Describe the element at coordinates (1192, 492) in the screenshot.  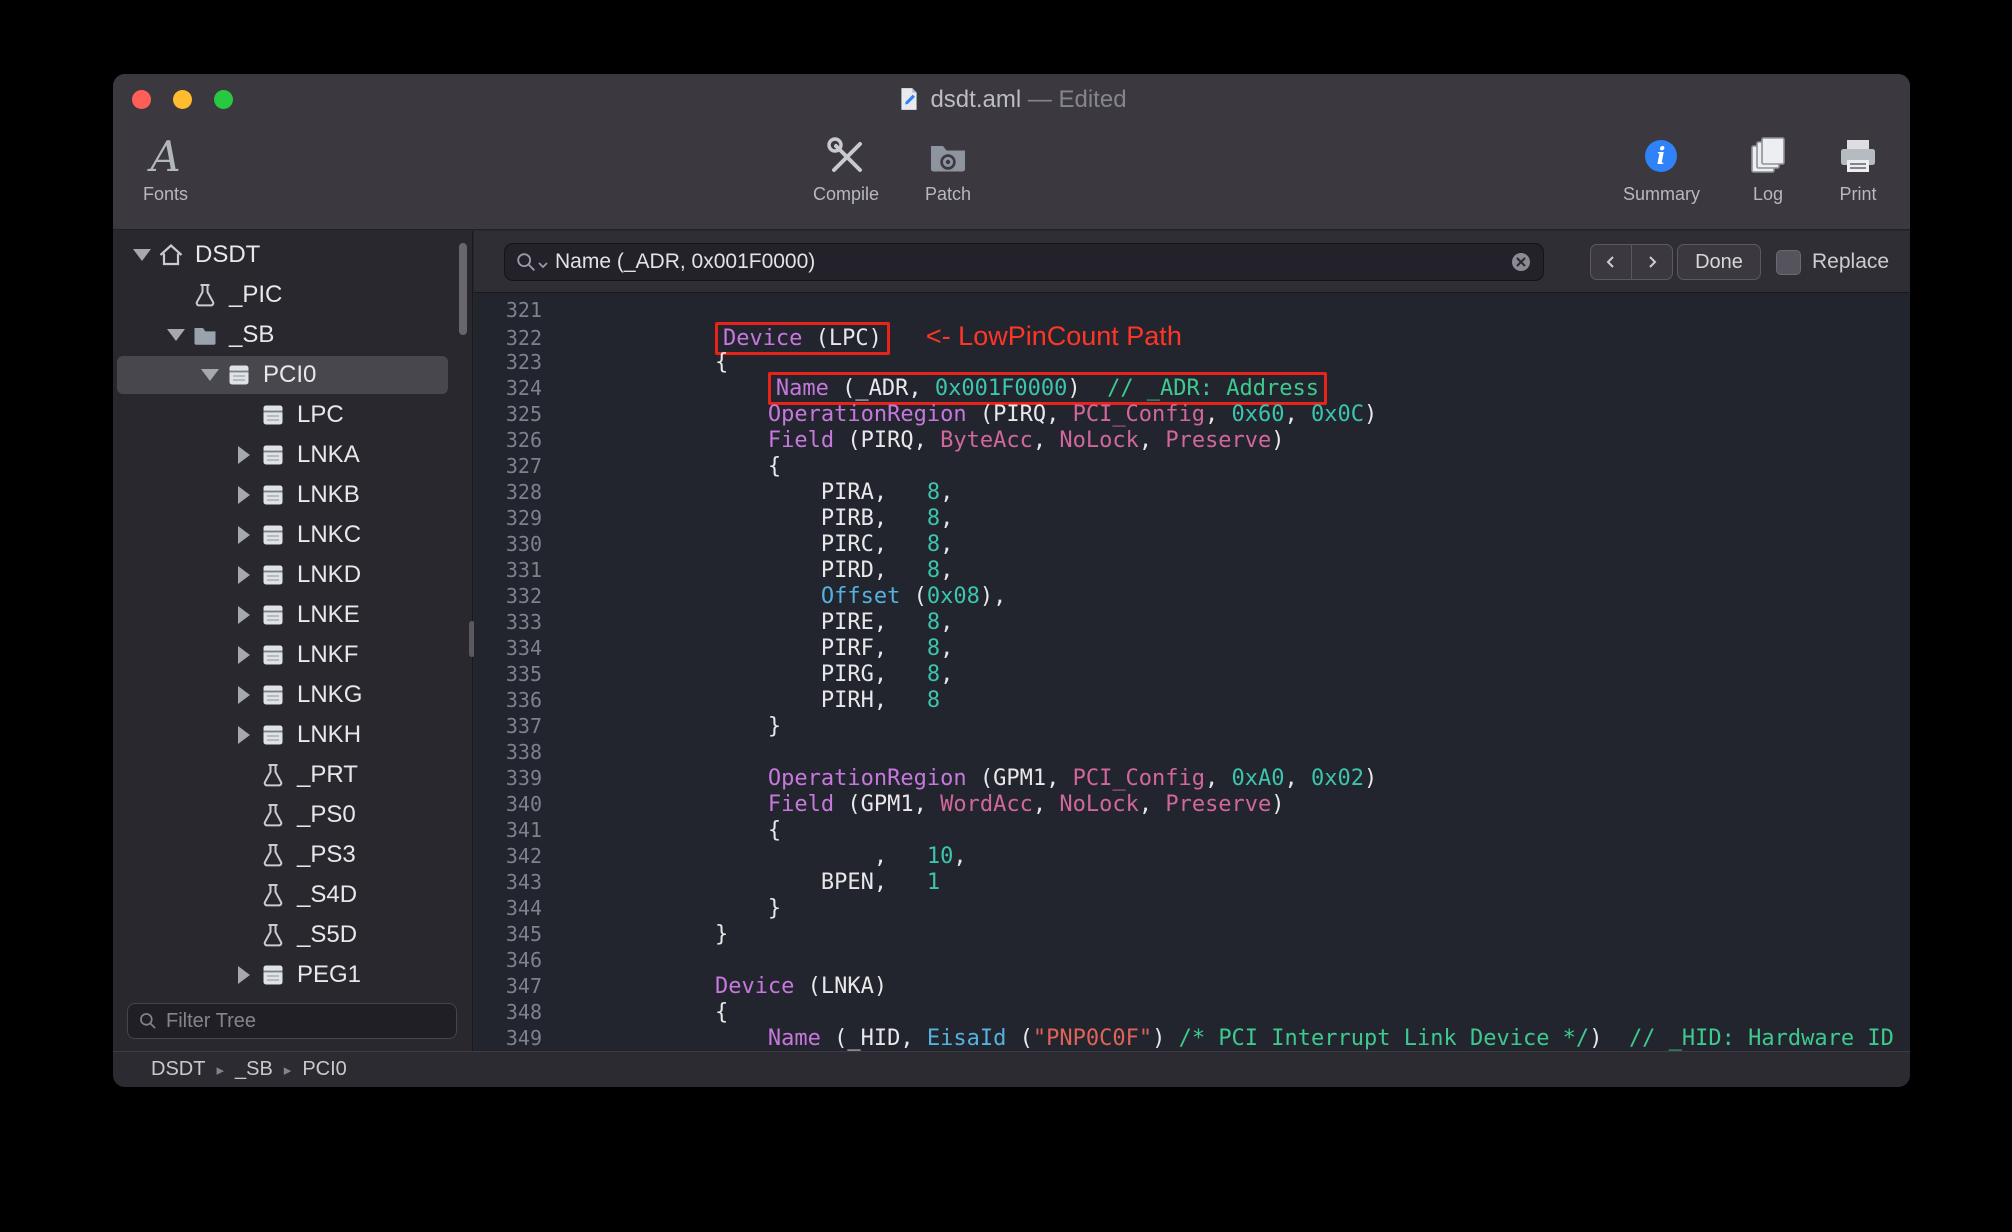
I see `code-line: 328 PIRA, 8,` at that location.